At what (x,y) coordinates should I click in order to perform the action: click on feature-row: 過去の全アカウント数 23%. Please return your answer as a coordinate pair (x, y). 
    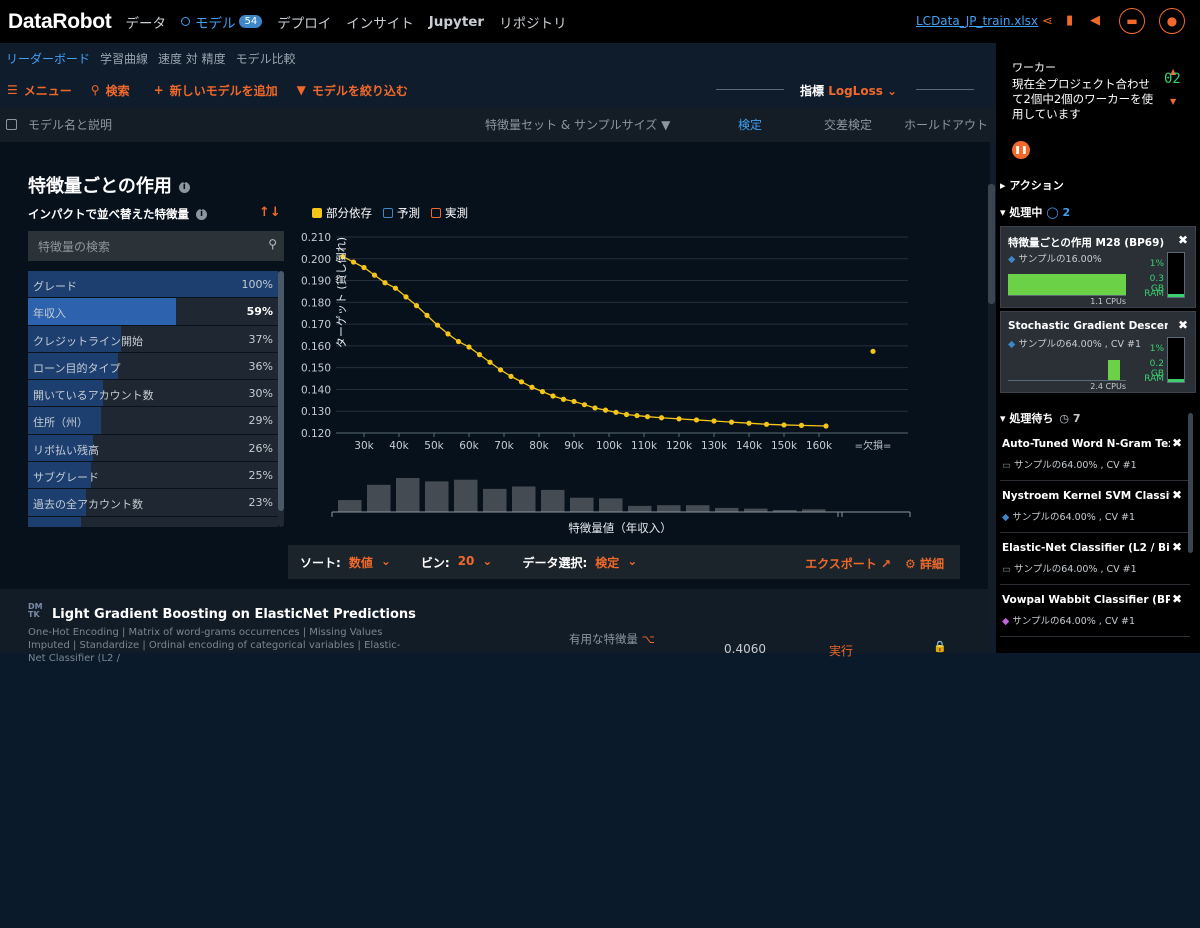
    Looking at the image, I should click on (153, 503).